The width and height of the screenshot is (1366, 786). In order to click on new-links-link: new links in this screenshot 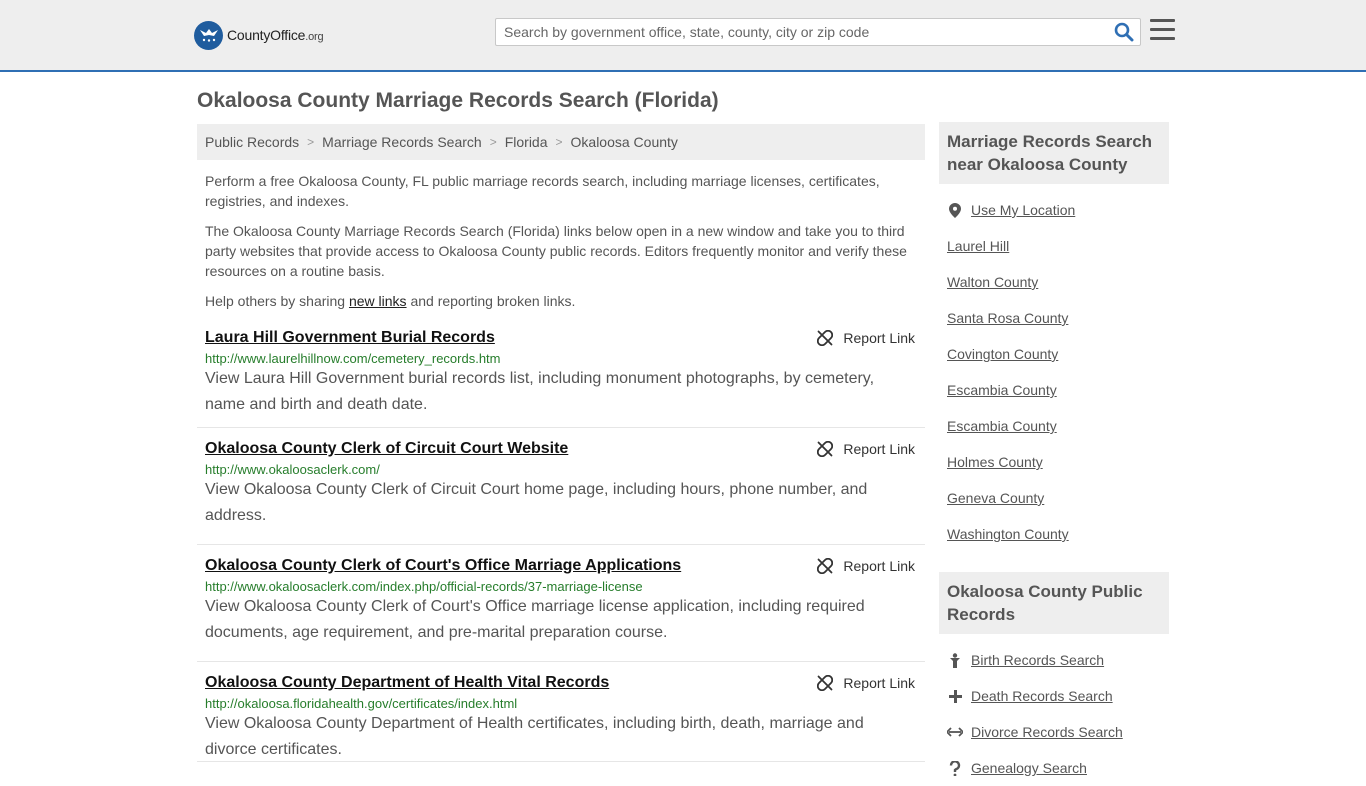, I will do `click(378, 301)`.